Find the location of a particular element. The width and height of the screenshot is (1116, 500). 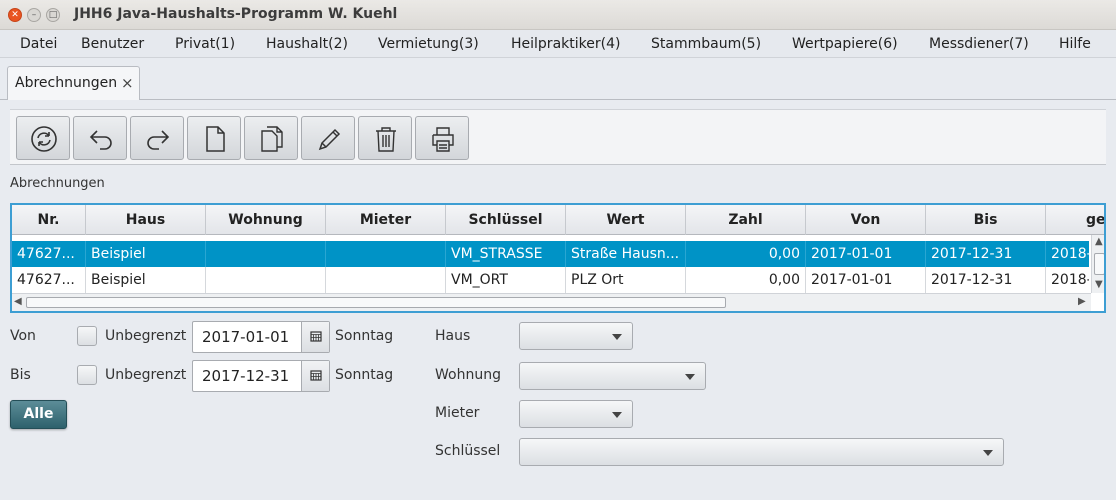

haus-label: Haus is located at coordinates (453, 336).